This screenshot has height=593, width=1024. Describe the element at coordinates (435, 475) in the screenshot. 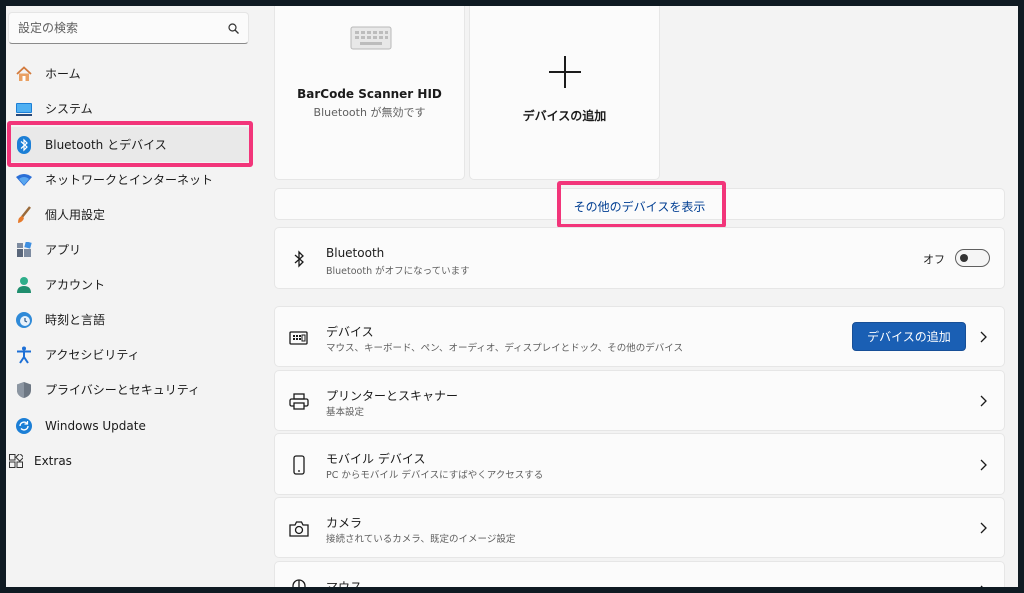

I see `mobile-devices-description: PC からモバイル デバイスにすばやくアクセスする` at that location.